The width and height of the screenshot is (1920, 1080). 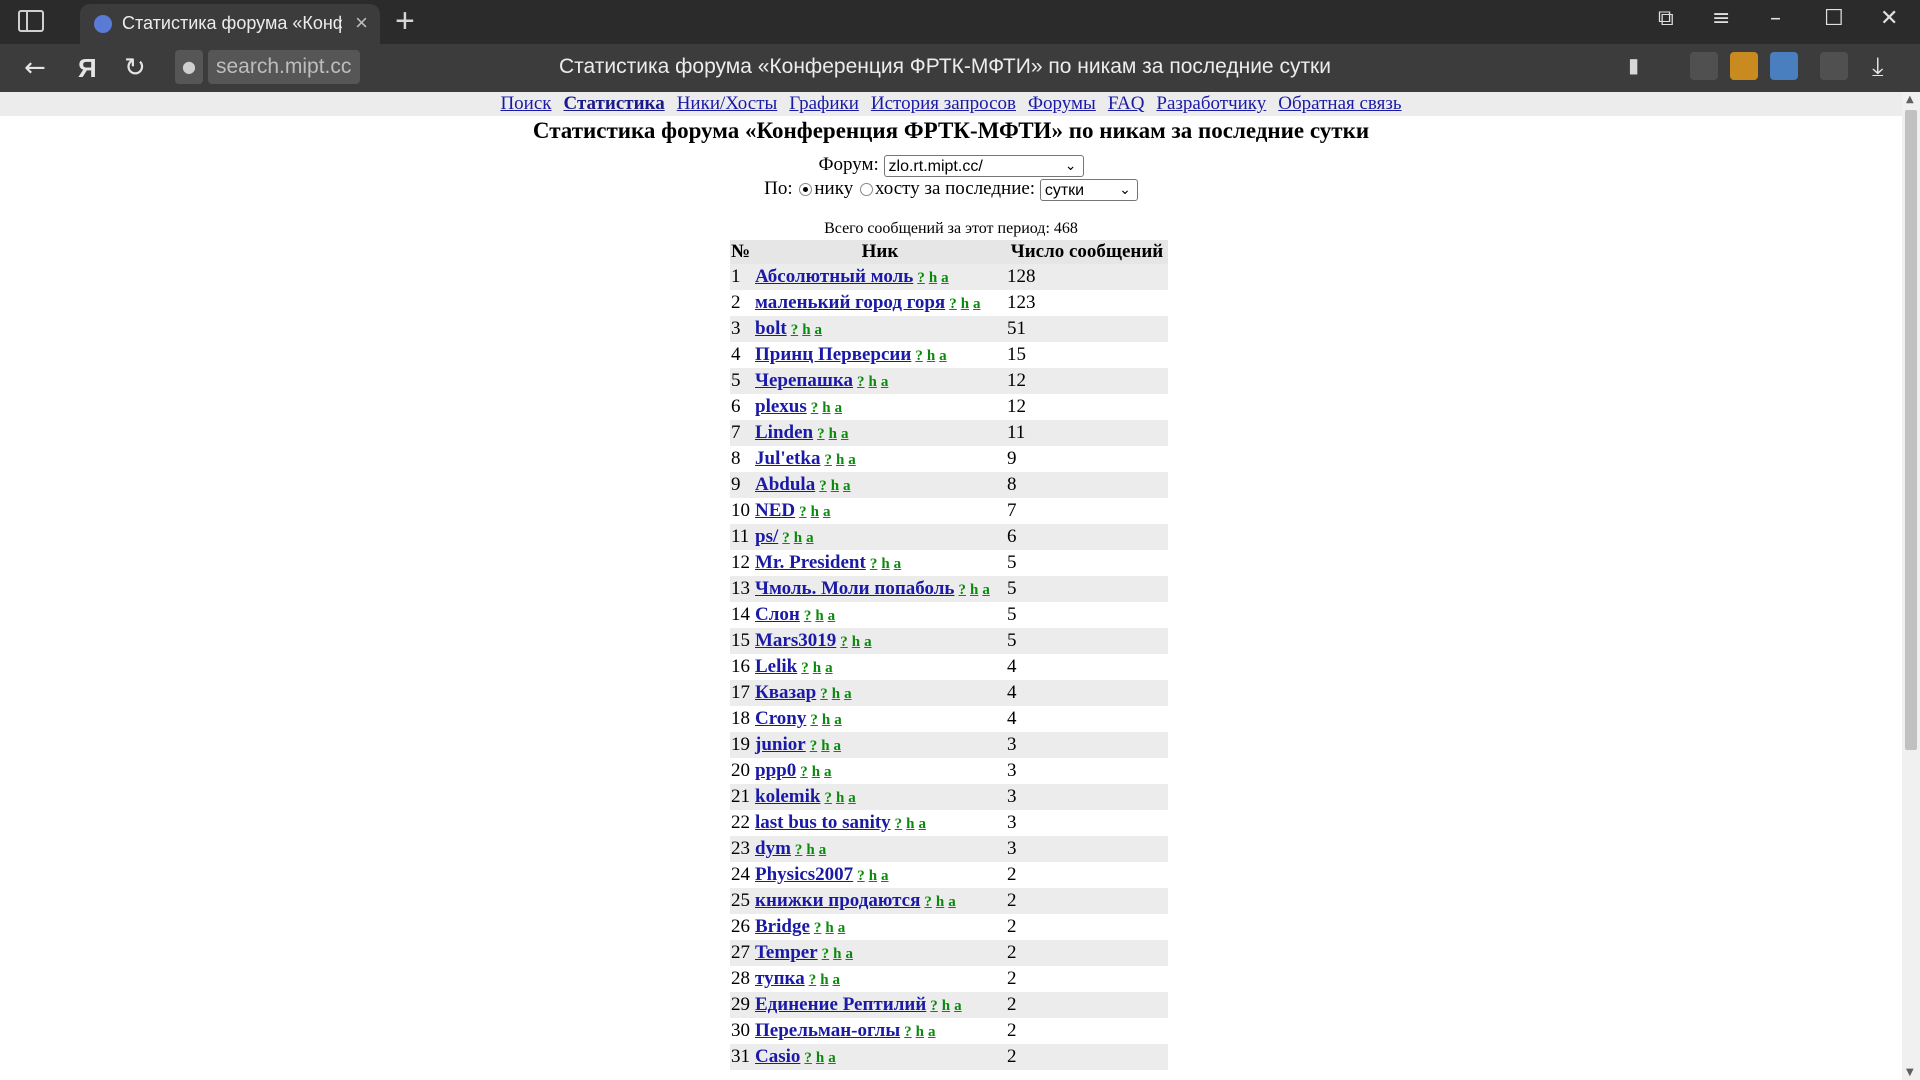 I want to click on nick-link: Слон, so click(x=777, y=614).